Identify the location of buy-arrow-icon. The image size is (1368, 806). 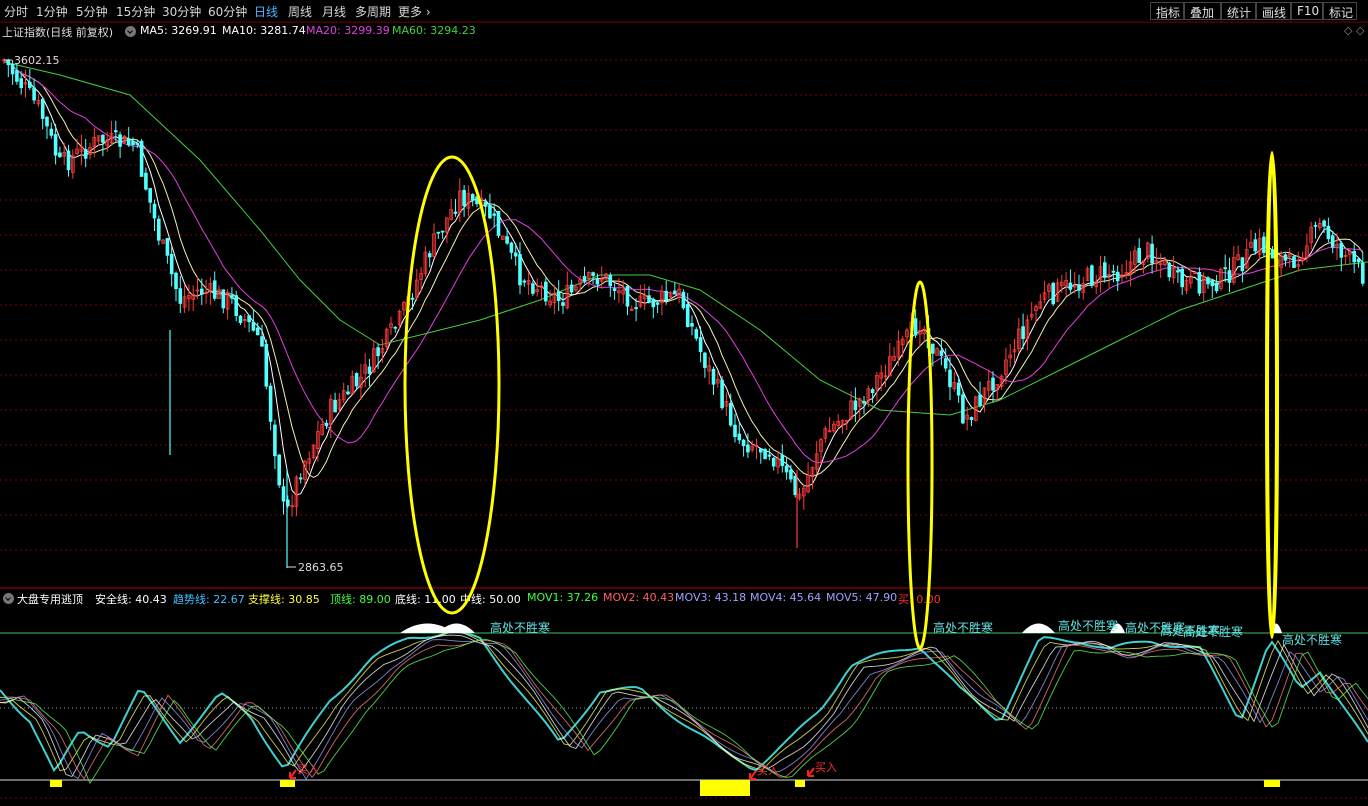
(293, 774).